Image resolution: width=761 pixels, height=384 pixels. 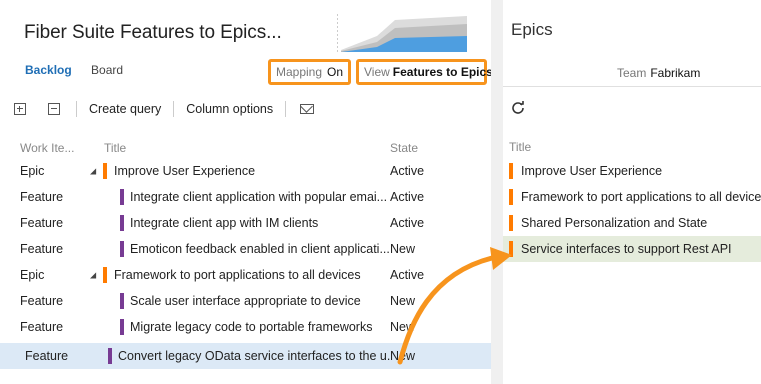 I want to click on view-value: Features to Epics, so click(x=442, y=72).